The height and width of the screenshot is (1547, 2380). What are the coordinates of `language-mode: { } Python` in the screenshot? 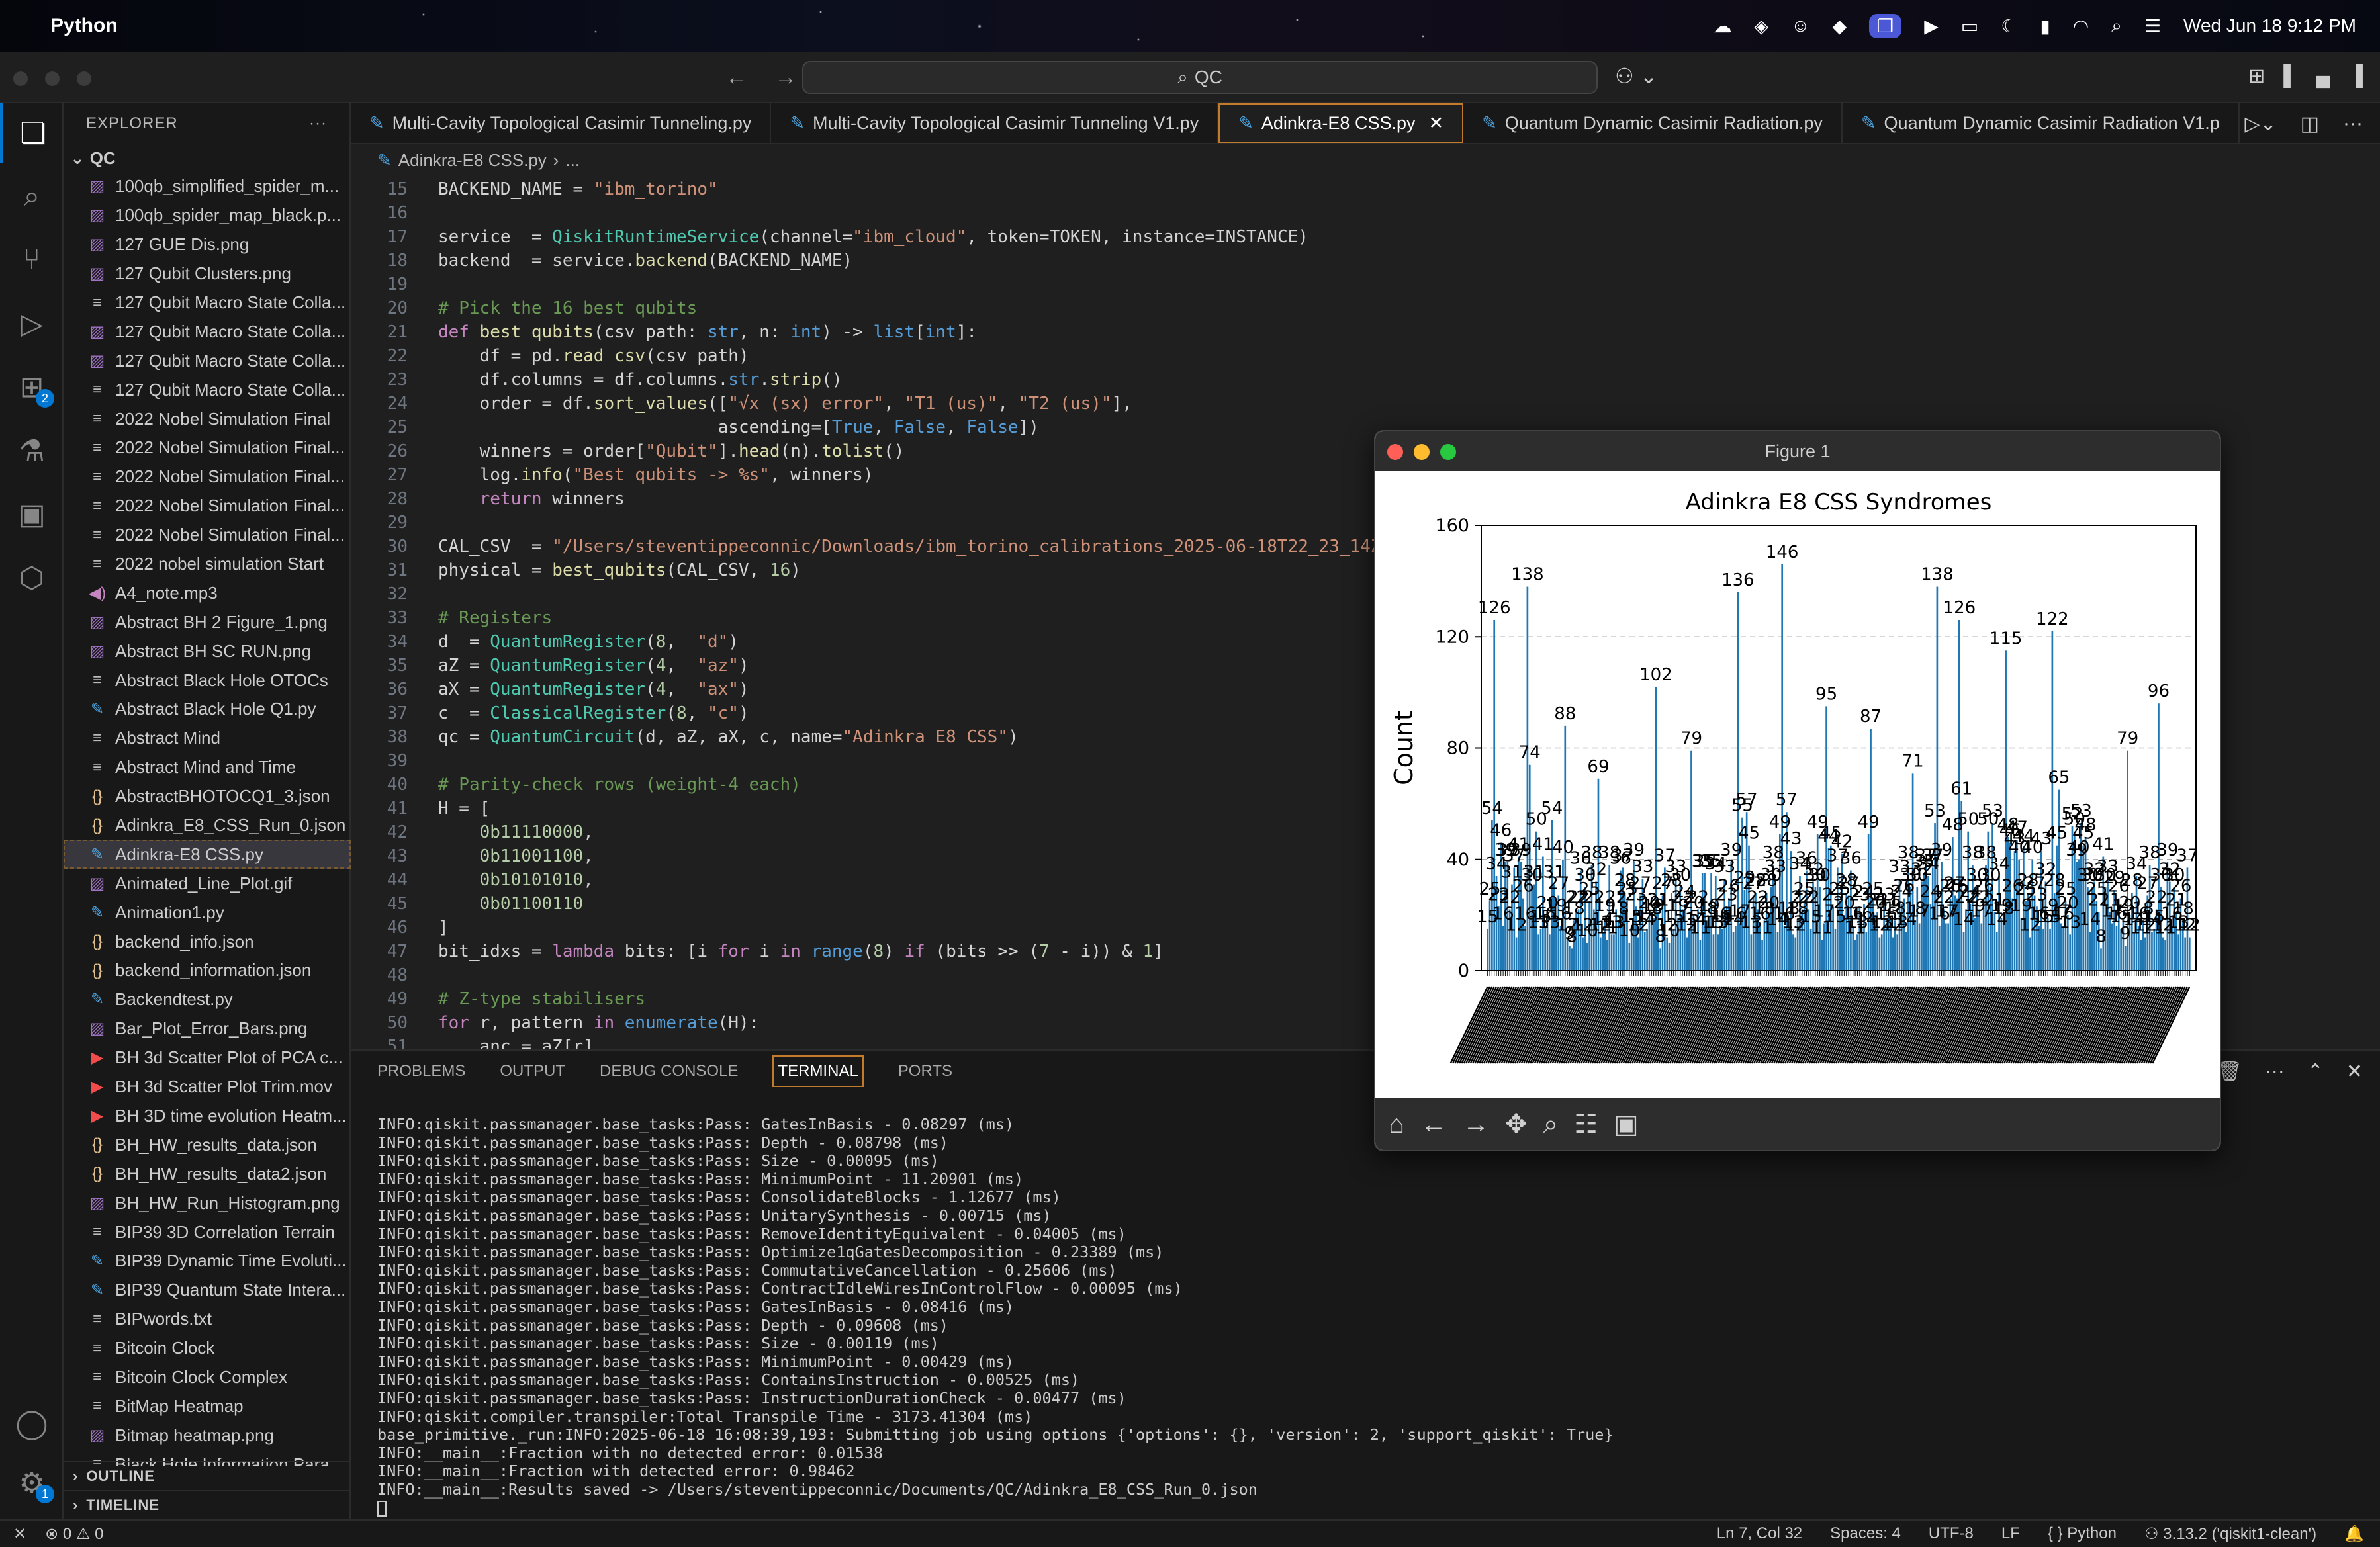 It's located at (2082, 1534).